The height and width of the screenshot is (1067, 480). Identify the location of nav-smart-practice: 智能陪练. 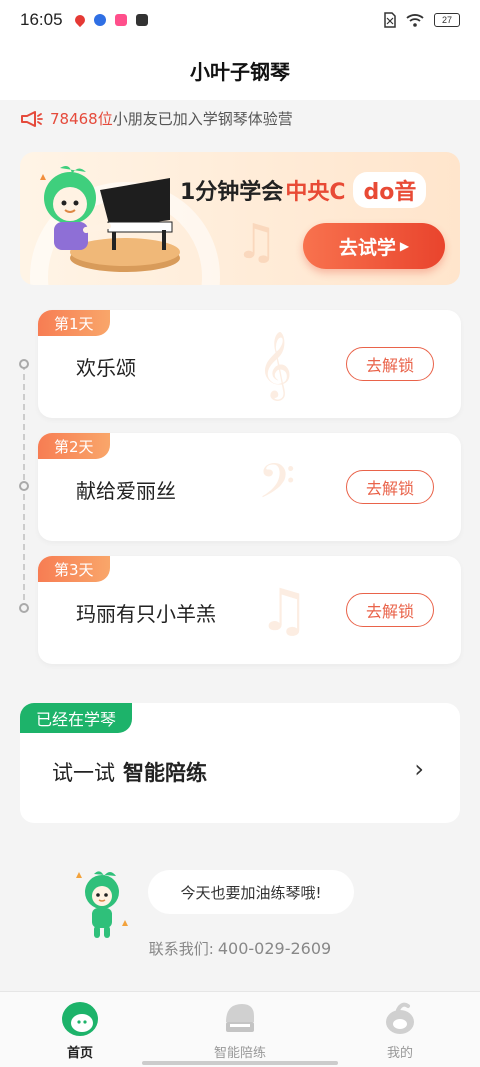
(240, 1029).